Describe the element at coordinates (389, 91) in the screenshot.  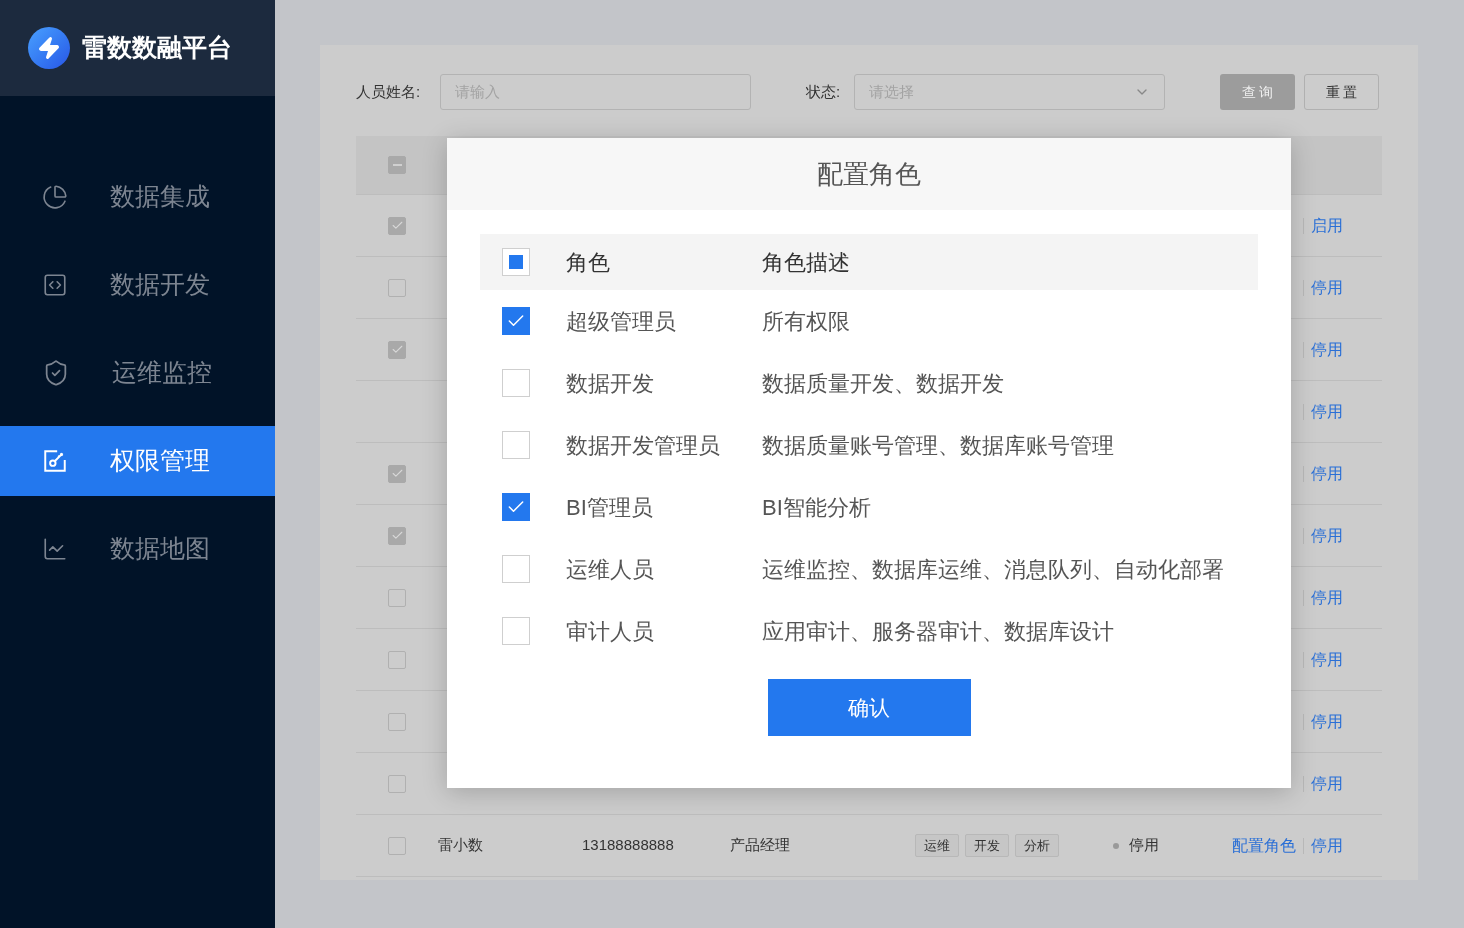
I see `filter-label: 人员姓名:` at that location.